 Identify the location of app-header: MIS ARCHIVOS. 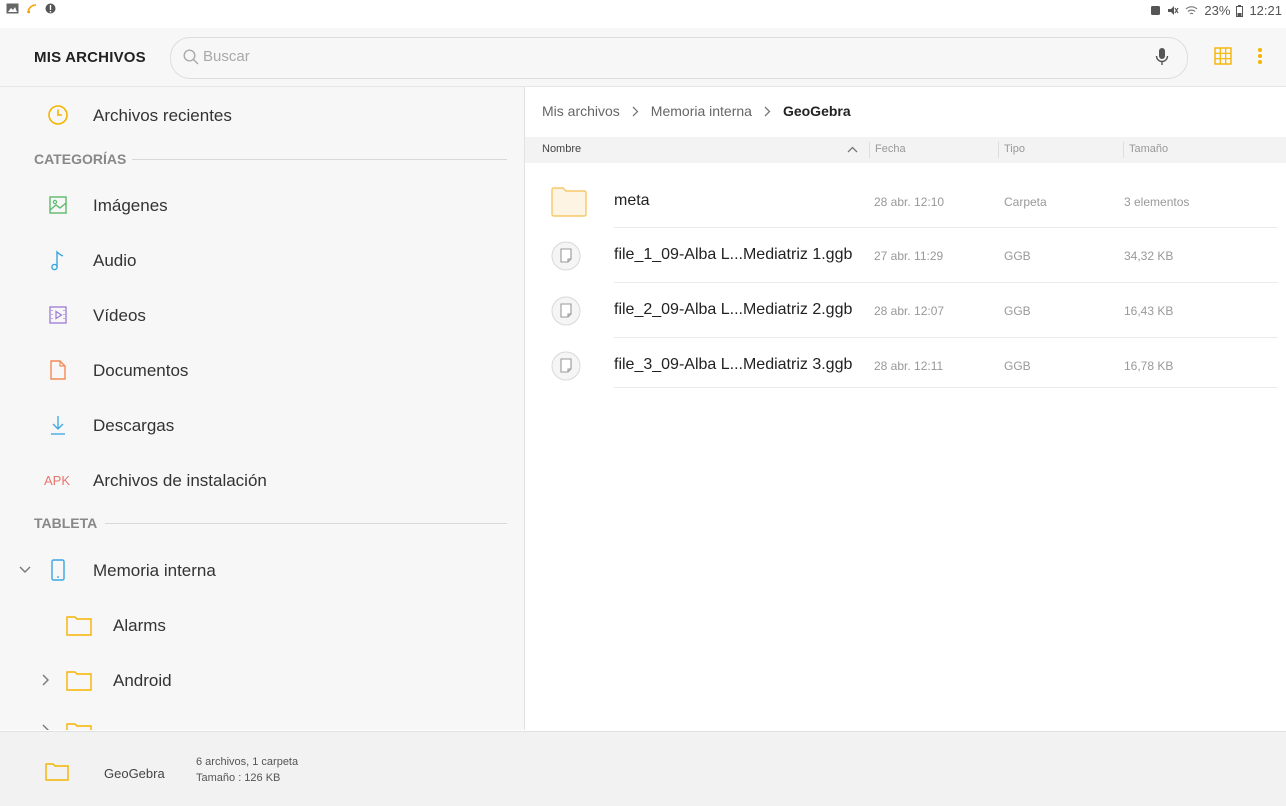
(643, 57).